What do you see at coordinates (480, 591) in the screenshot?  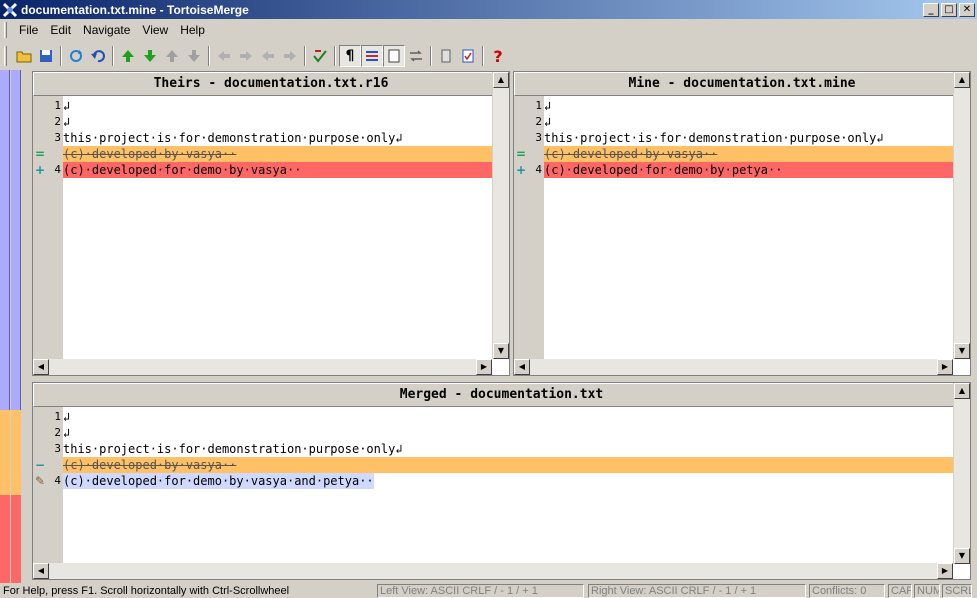 I see `status-left-view: Left View: ASCII CRLF / - 1 / + 1` at bounding box center [480, 591].